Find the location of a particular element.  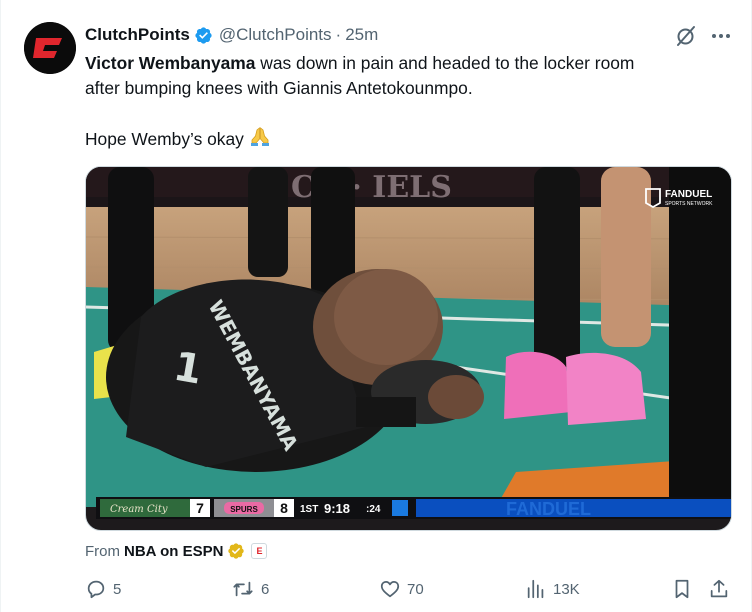

clutchpoints-logo is located at coordinates (50, 48).